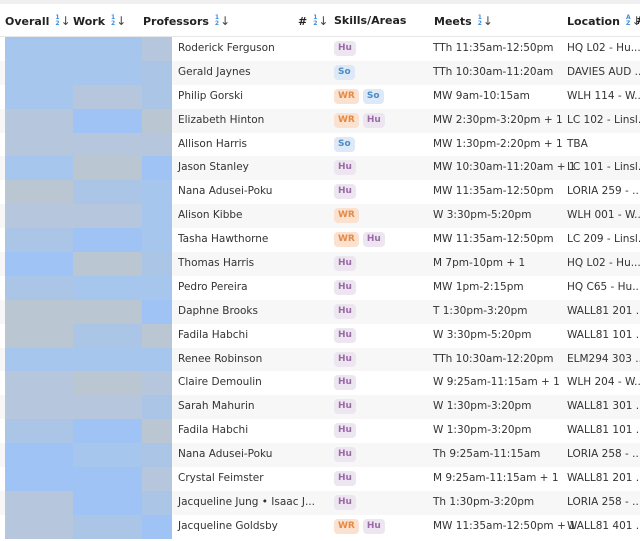 The width and height of the screenshot is (640, 541). Describe the element at coordinates (210, 215) in the screenshot. I see `professor-name: Alison Kibbe` at that location.